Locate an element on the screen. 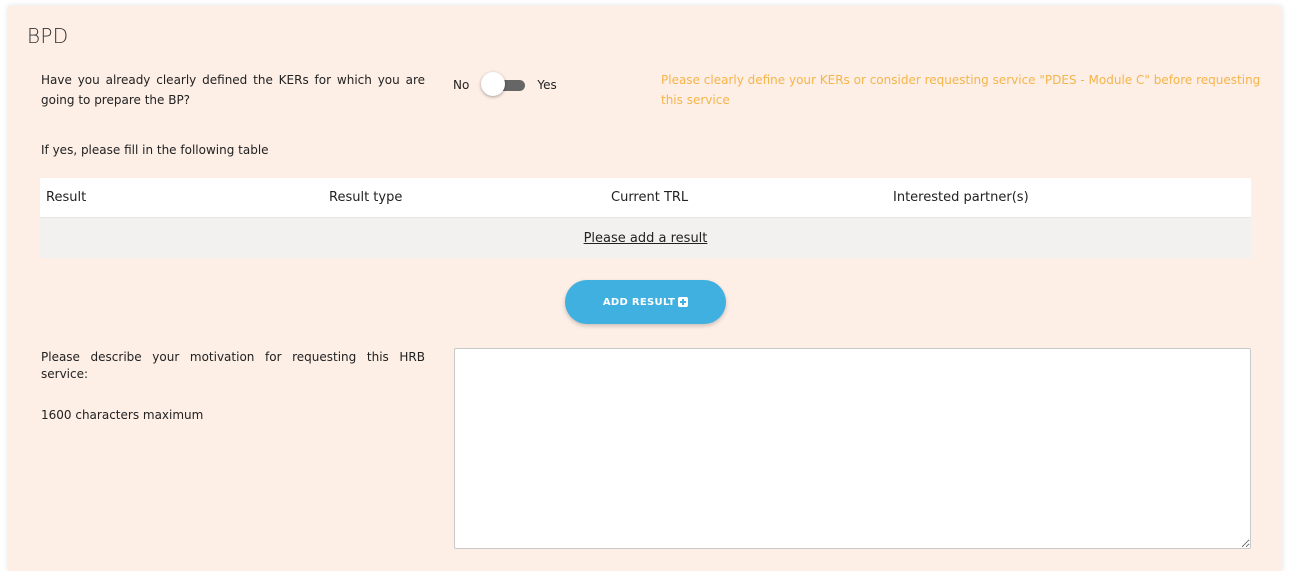 Image resolution: width=1292 pixels, height=571 pixels. toggle-yes-label: Yes is located at coordinates (547, 85).